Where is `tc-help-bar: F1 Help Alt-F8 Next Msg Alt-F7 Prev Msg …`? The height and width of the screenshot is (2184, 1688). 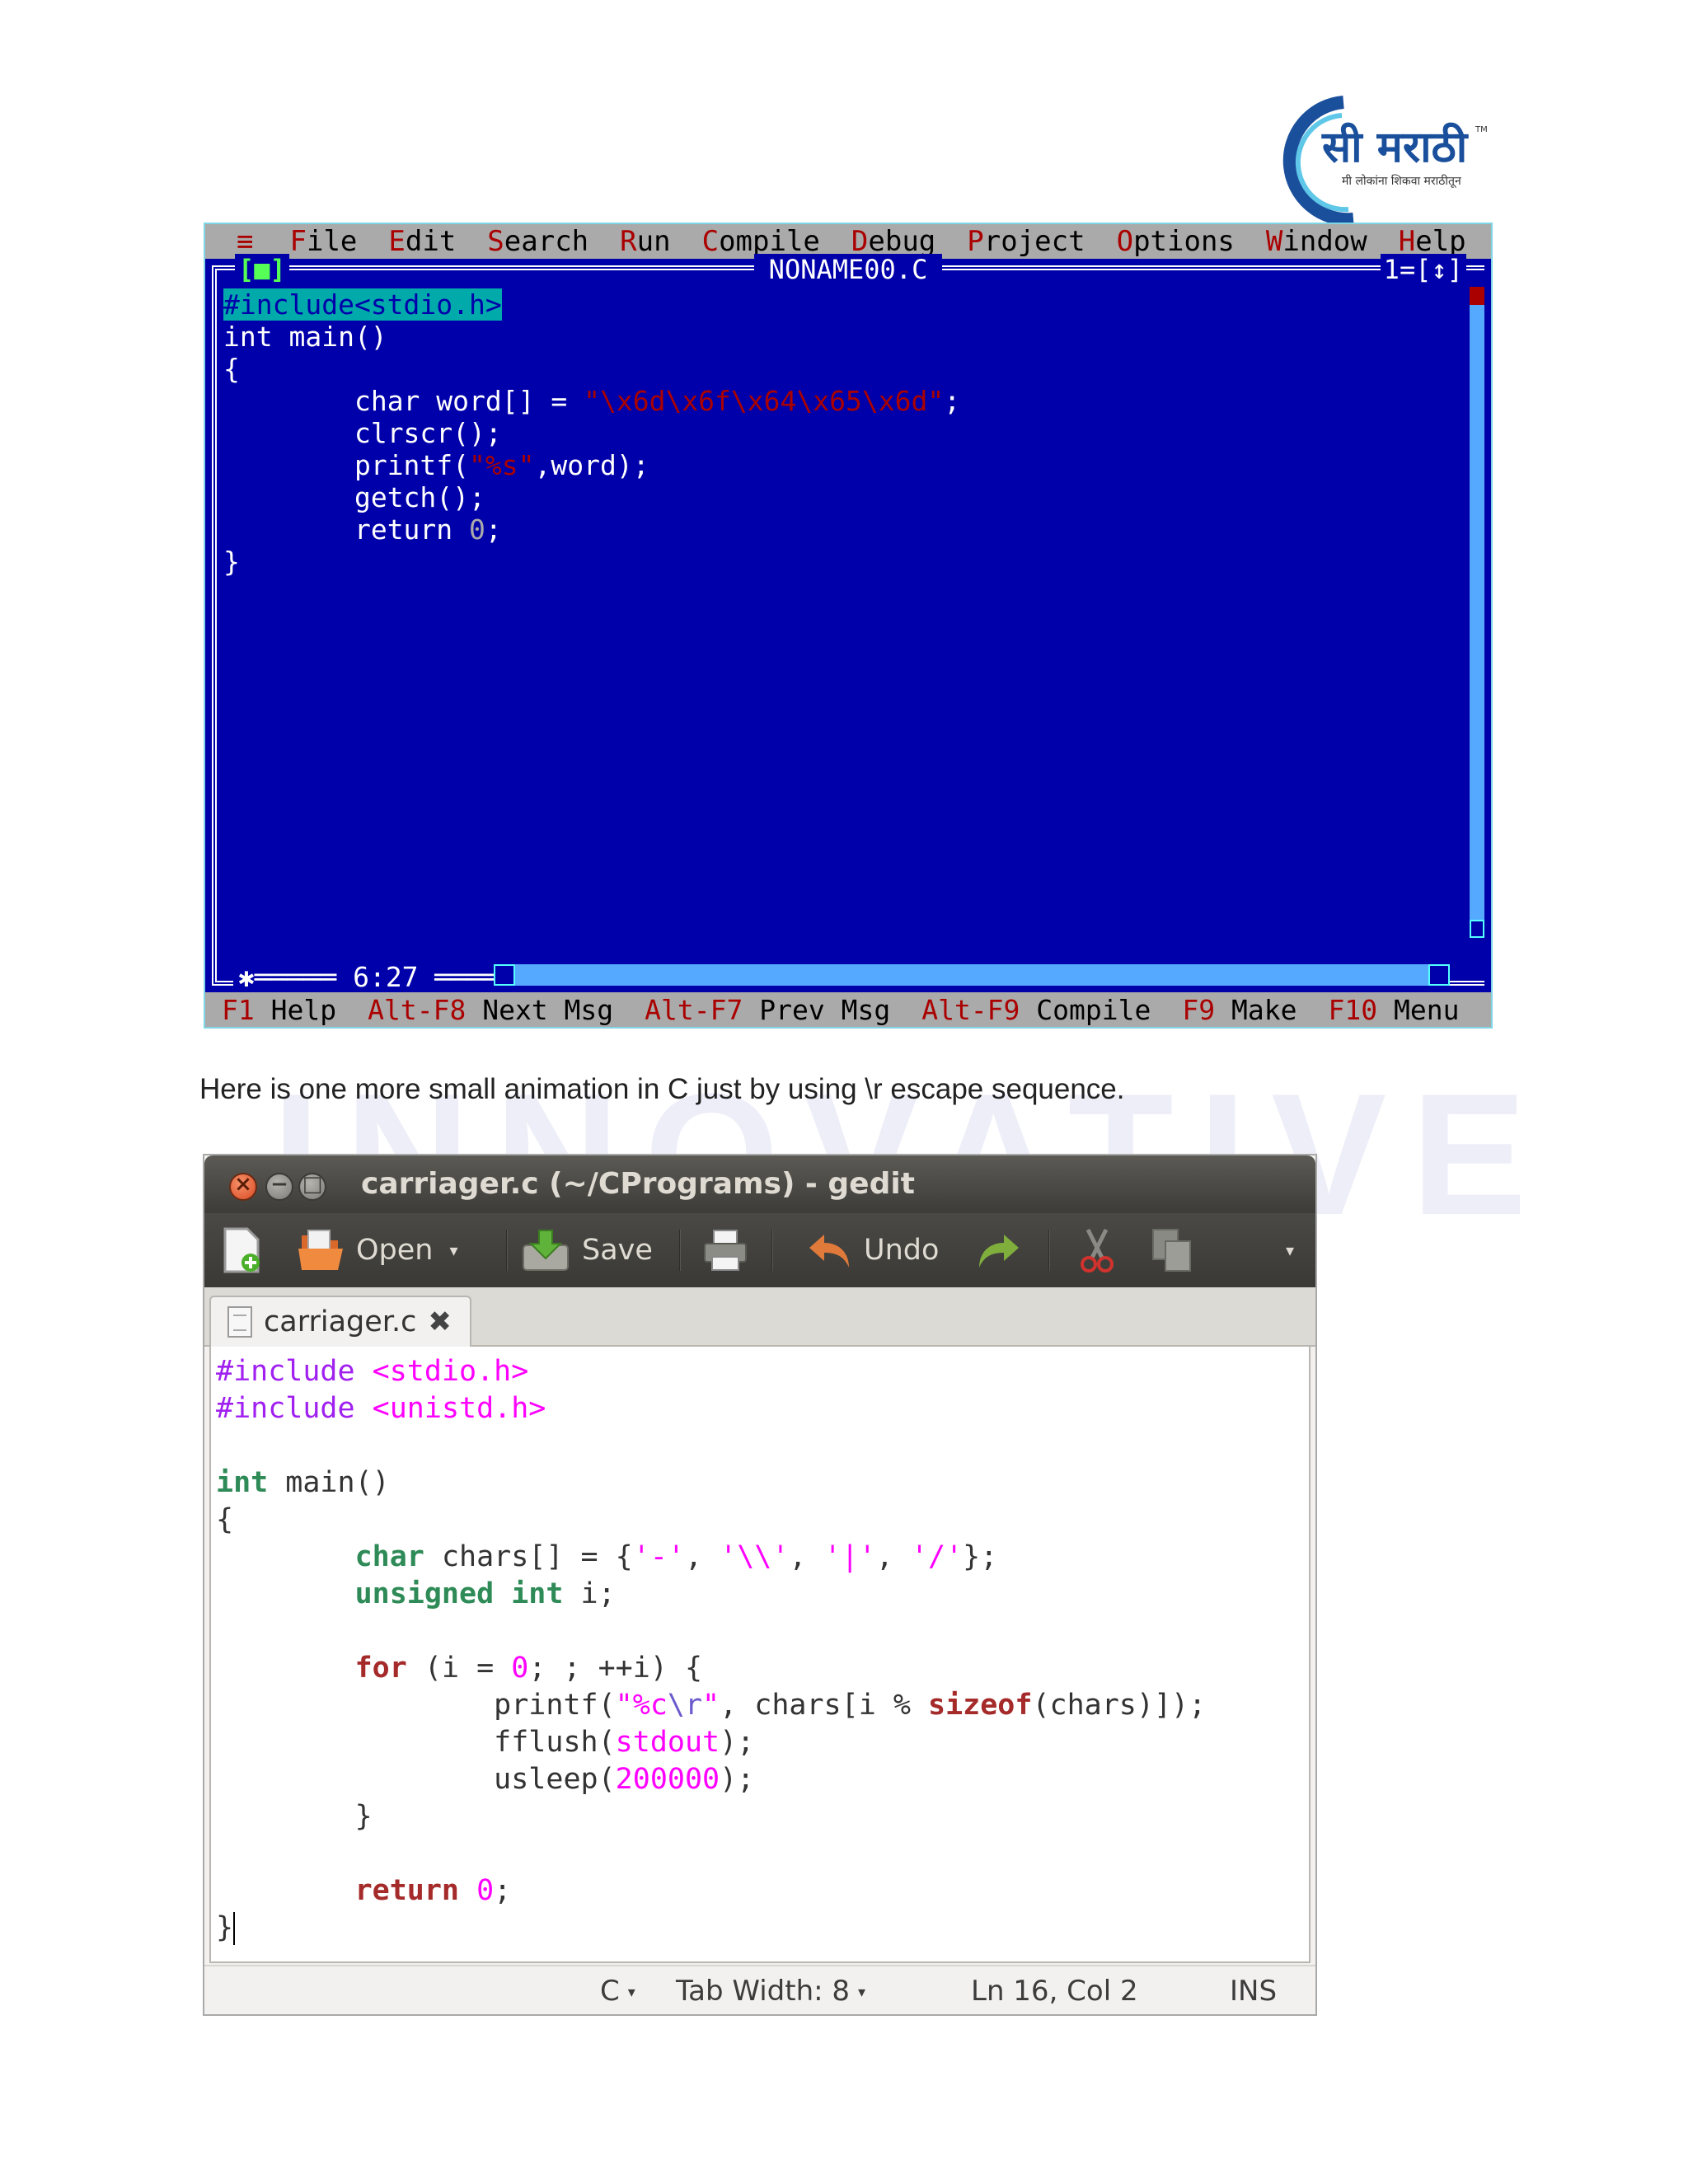
tc-help-bar: F1 Help Alt-F8 Next Msg Alt-F7 Prev Msg … is located at coordinates (848, 1009).